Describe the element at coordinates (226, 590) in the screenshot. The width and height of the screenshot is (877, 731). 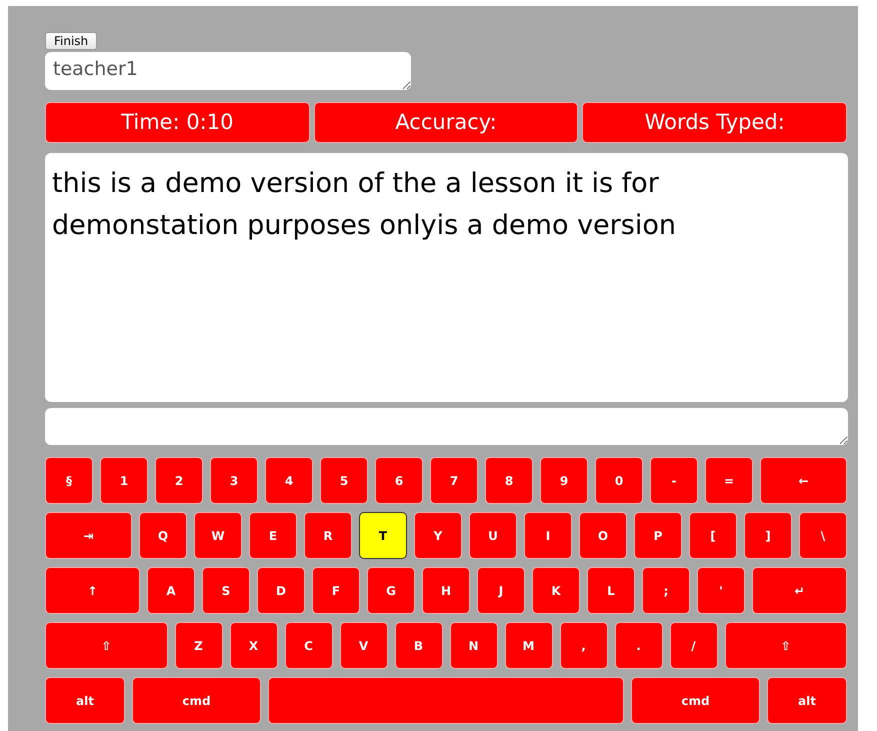
I see `keyboard-key: S` at that location.